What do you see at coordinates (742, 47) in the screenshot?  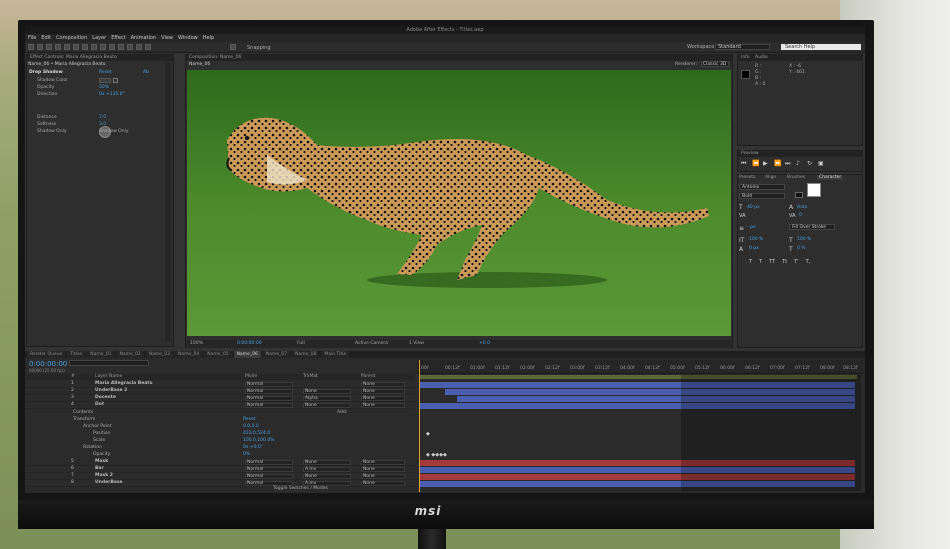 I see `workspace-select: Standard` at bounding box center [742, 47].